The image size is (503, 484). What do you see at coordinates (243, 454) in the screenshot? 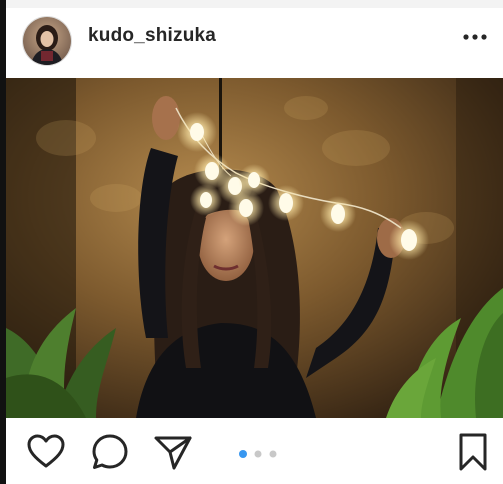
I see `carousel-dot-active` at bounding box center [243, 454].